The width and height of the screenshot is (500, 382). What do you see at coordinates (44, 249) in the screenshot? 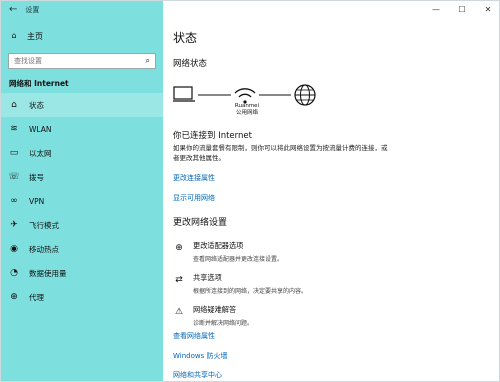
I see `sidebar-item-label: 移动热点` at bounding box center [44, 249].